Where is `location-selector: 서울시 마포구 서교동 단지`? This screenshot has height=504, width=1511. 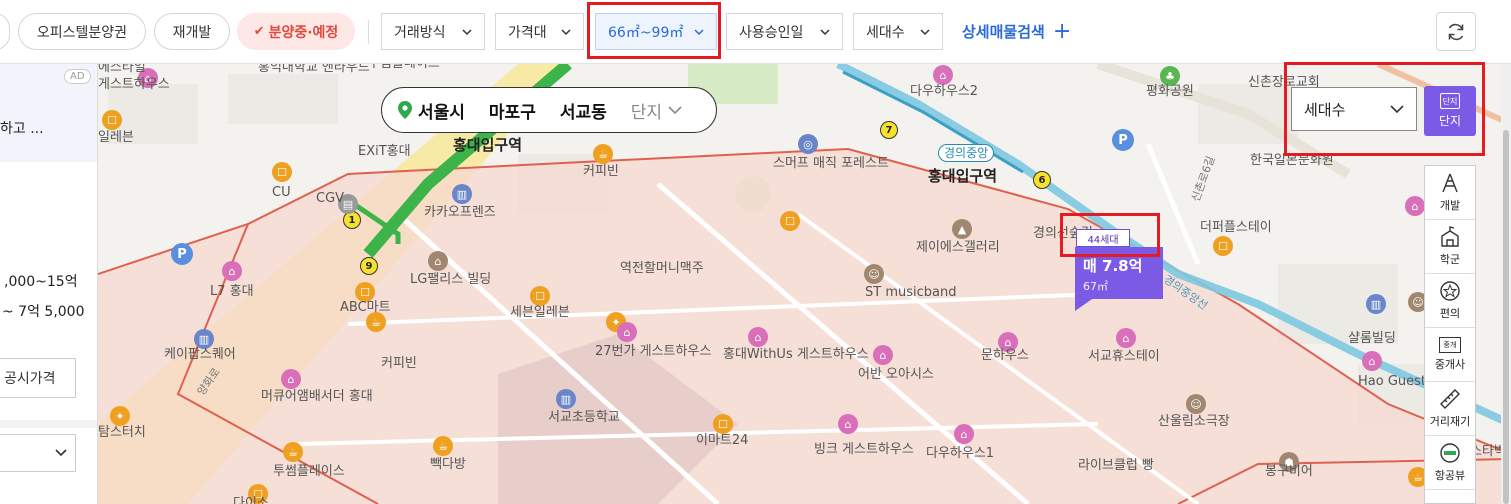
location-selector: 서울시 마포구 서교동 단지 is located at coordinates (549, 110).